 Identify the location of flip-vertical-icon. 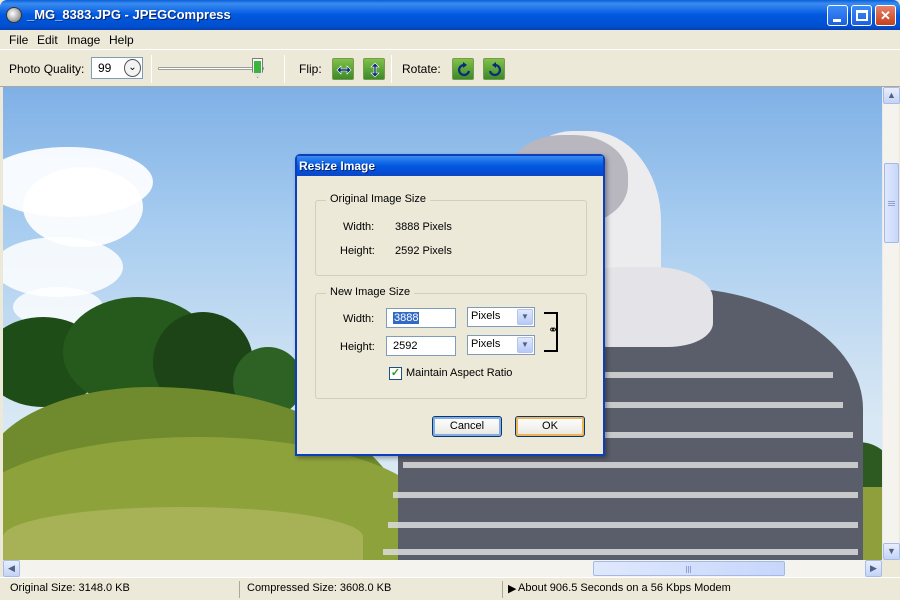
(375, 70).